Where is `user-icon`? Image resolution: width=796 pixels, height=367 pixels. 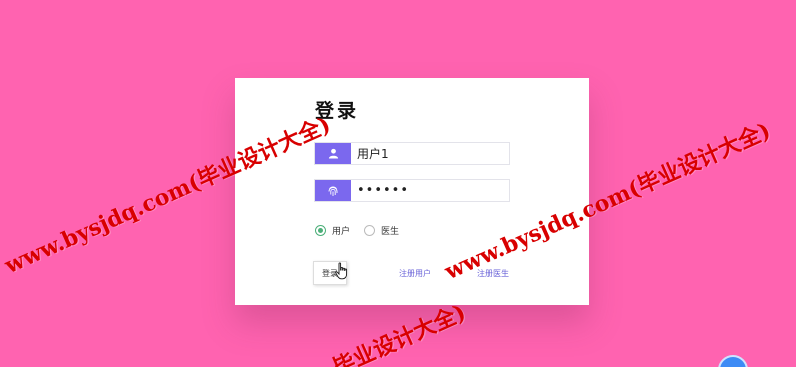
user-icon is located at coordinates (333, 153).